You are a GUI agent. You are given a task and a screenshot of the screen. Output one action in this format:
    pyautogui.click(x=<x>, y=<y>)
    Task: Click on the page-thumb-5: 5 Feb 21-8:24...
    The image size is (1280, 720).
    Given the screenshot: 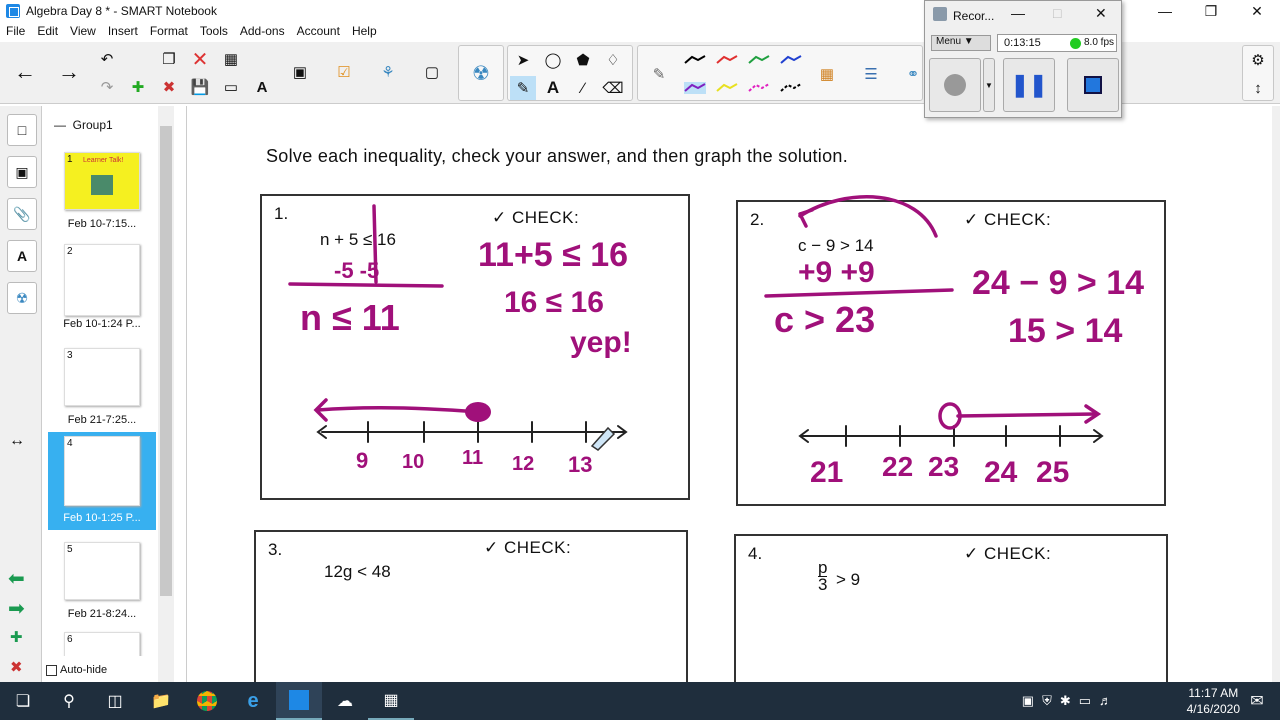 What is the action you would take?
    pyautogui.click(x=102, y=586)
    